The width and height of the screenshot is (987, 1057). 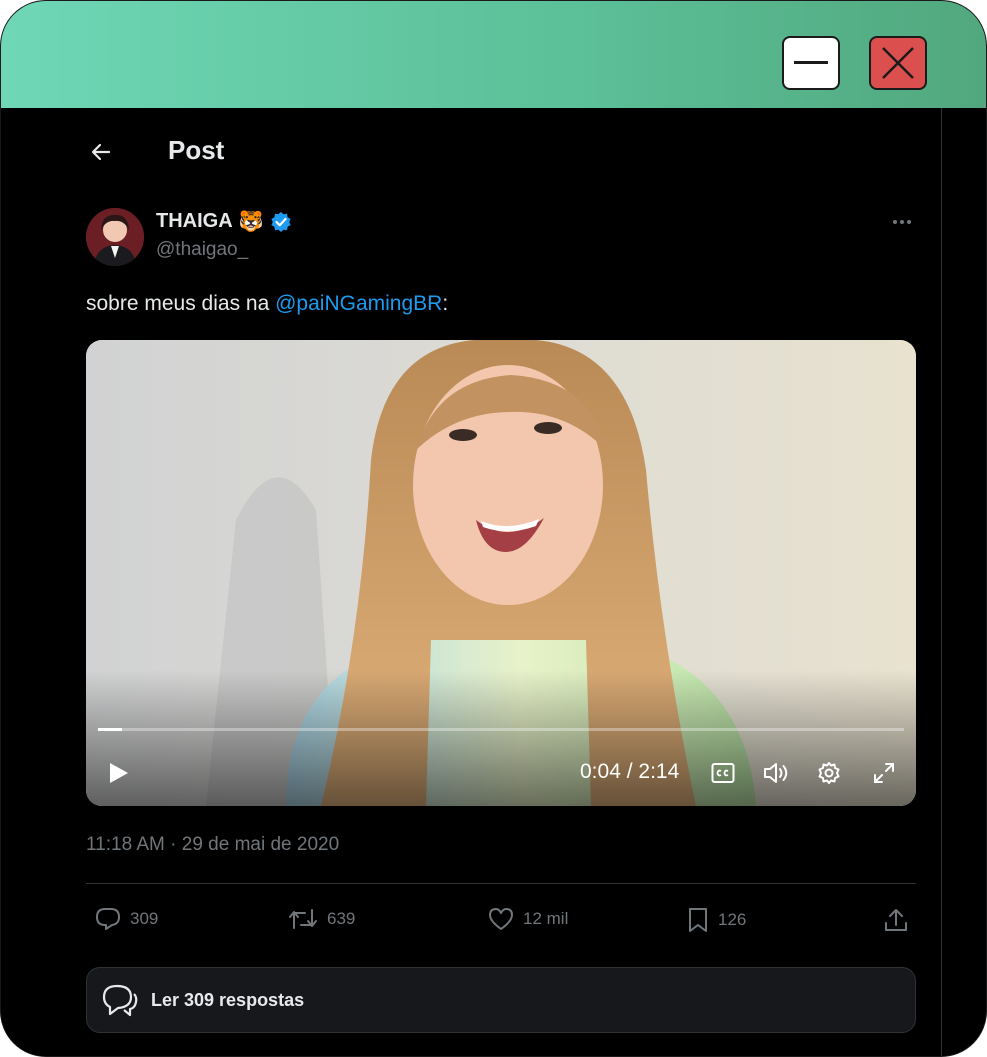 I want to click on settings-icon, so click(x=829, y=773).